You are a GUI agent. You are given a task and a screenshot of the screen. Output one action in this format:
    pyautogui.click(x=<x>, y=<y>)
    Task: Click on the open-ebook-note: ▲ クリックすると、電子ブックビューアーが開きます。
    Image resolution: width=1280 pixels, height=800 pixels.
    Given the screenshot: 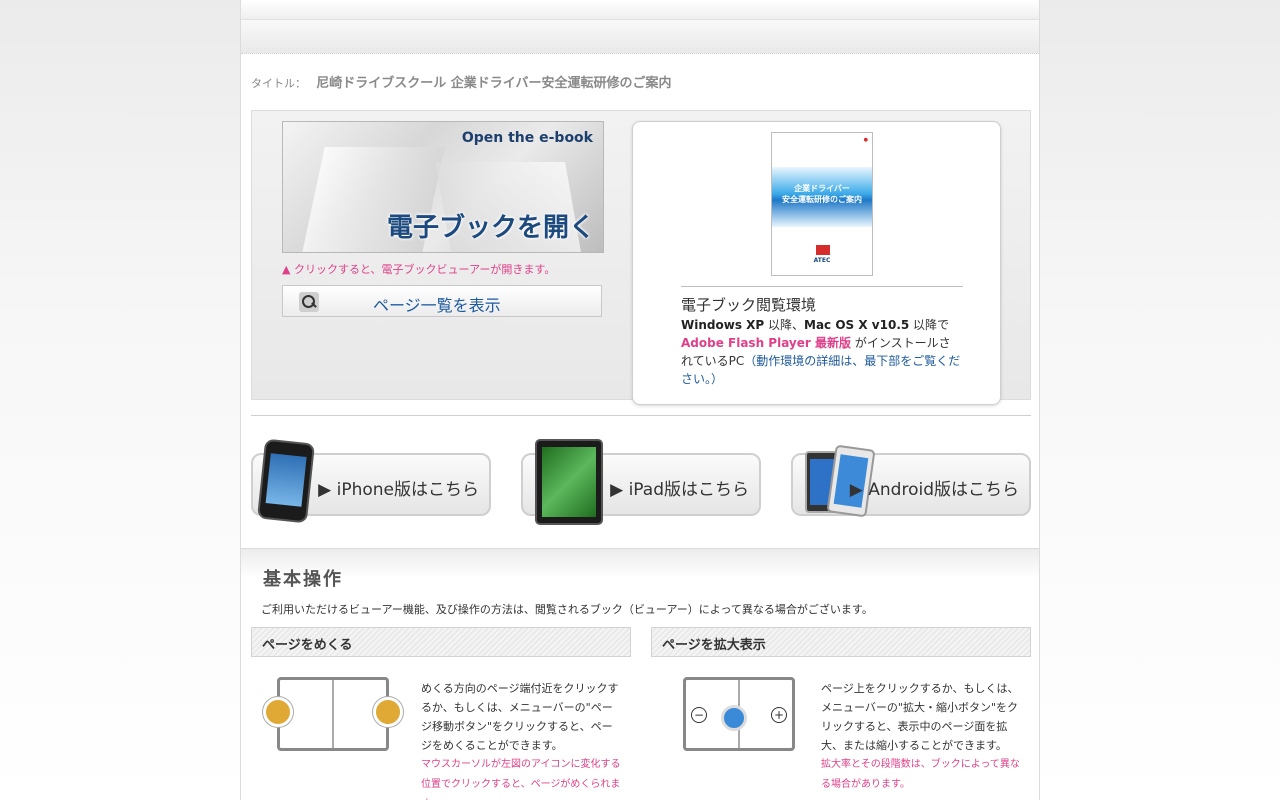 What is the action you would take?
    pyautogui.click(x=419, y=269)
    